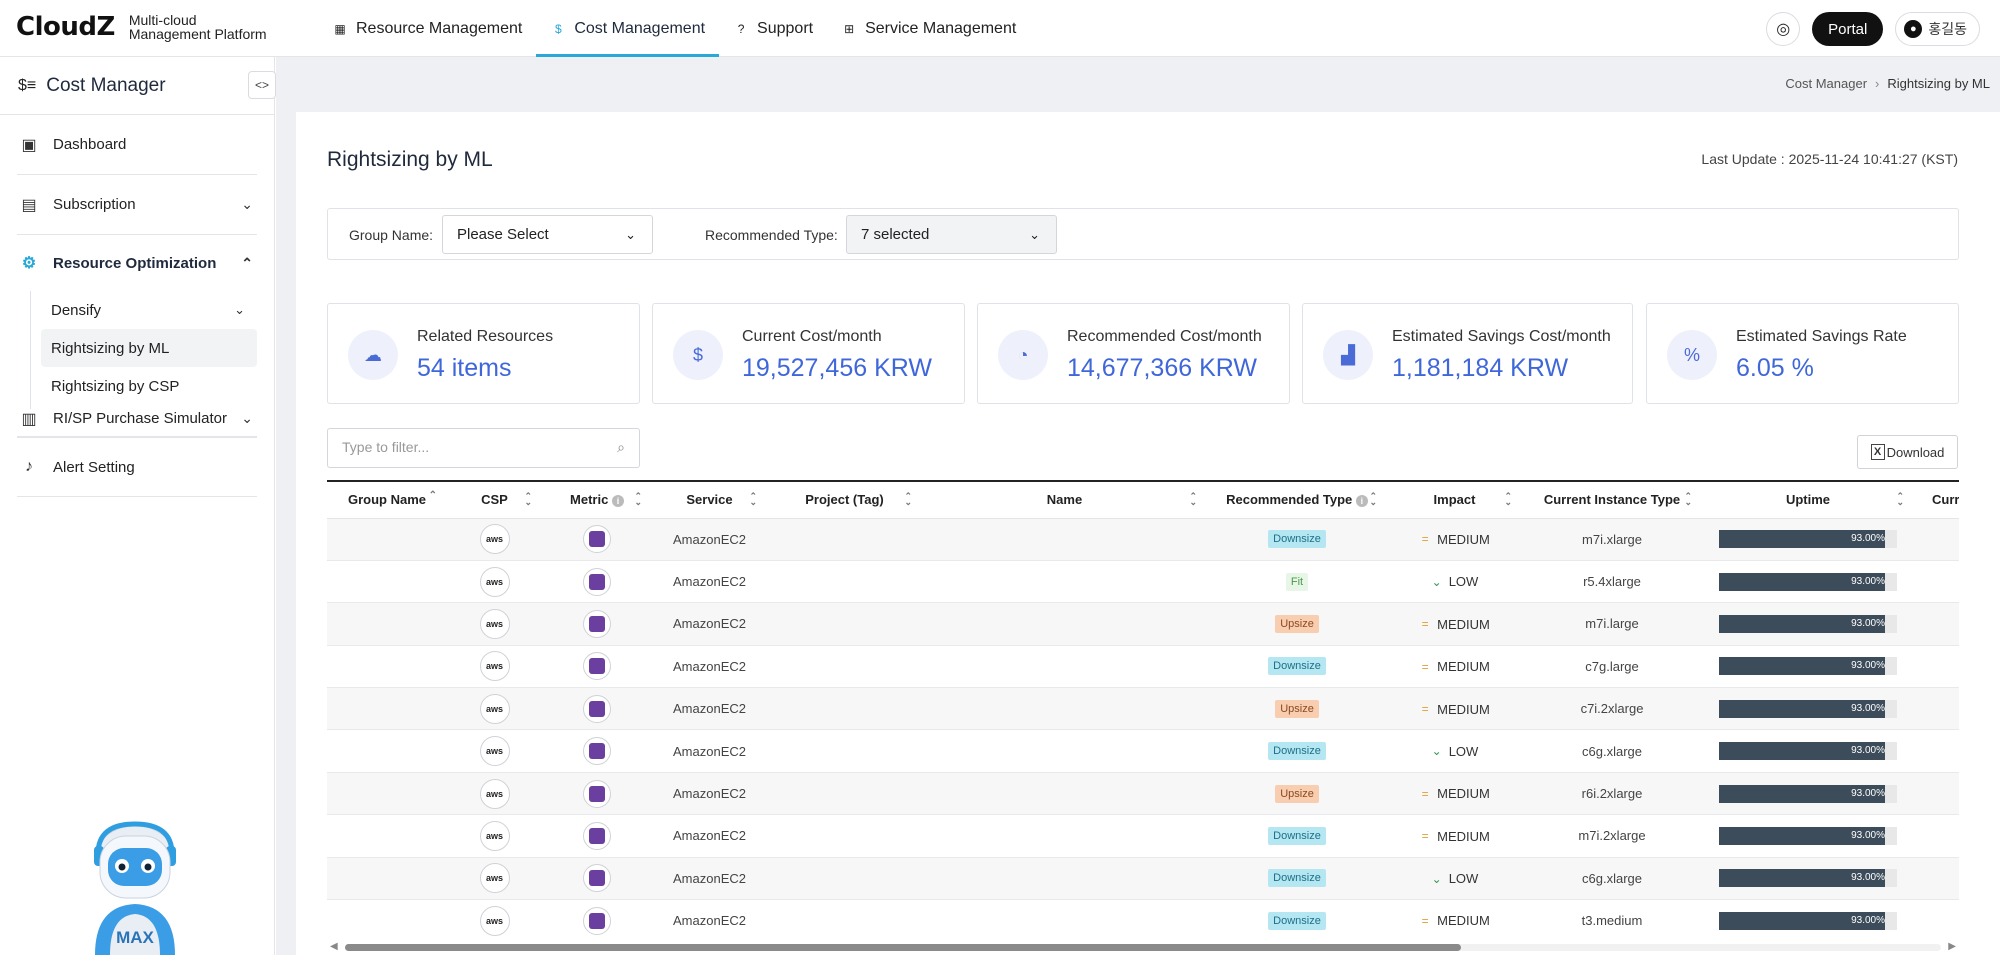  I want to click on horizontal-scrollbar: ◀ ▶, so click(1143, 947).